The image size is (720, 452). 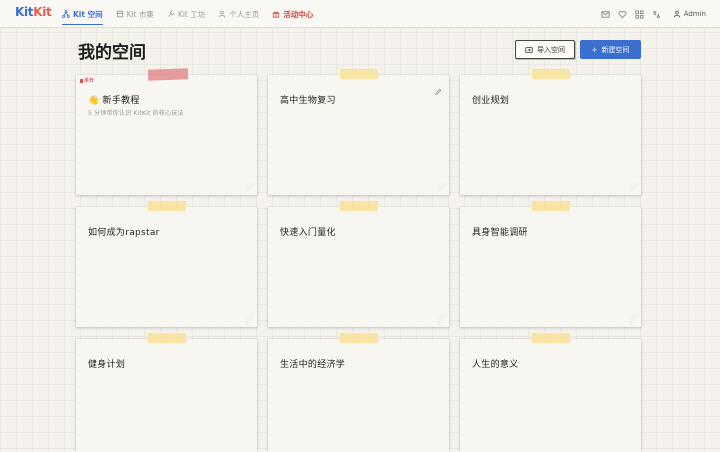 I want to click on mail-icon, so click(x=605, y=14).